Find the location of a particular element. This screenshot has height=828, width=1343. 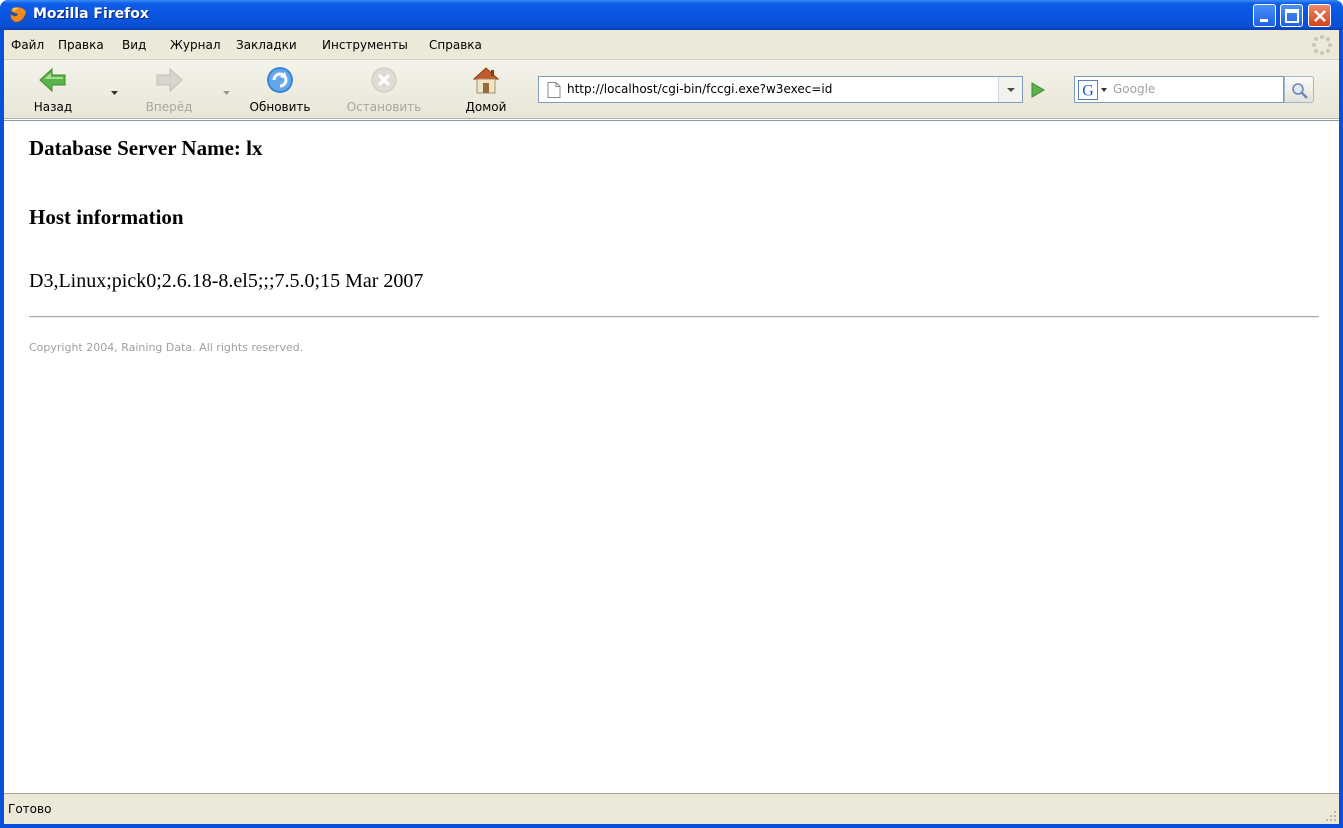

menu-help: Справка is located at coordinates (455, 45).